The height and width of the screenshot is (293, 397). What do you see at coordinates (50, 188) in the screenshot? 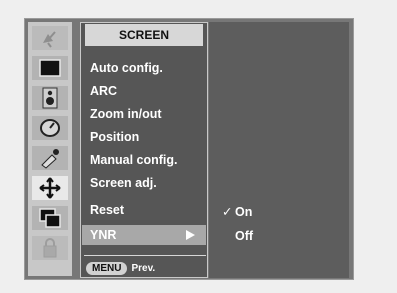
I see `screen-adjust-icon` at bounding box center [50, 188].